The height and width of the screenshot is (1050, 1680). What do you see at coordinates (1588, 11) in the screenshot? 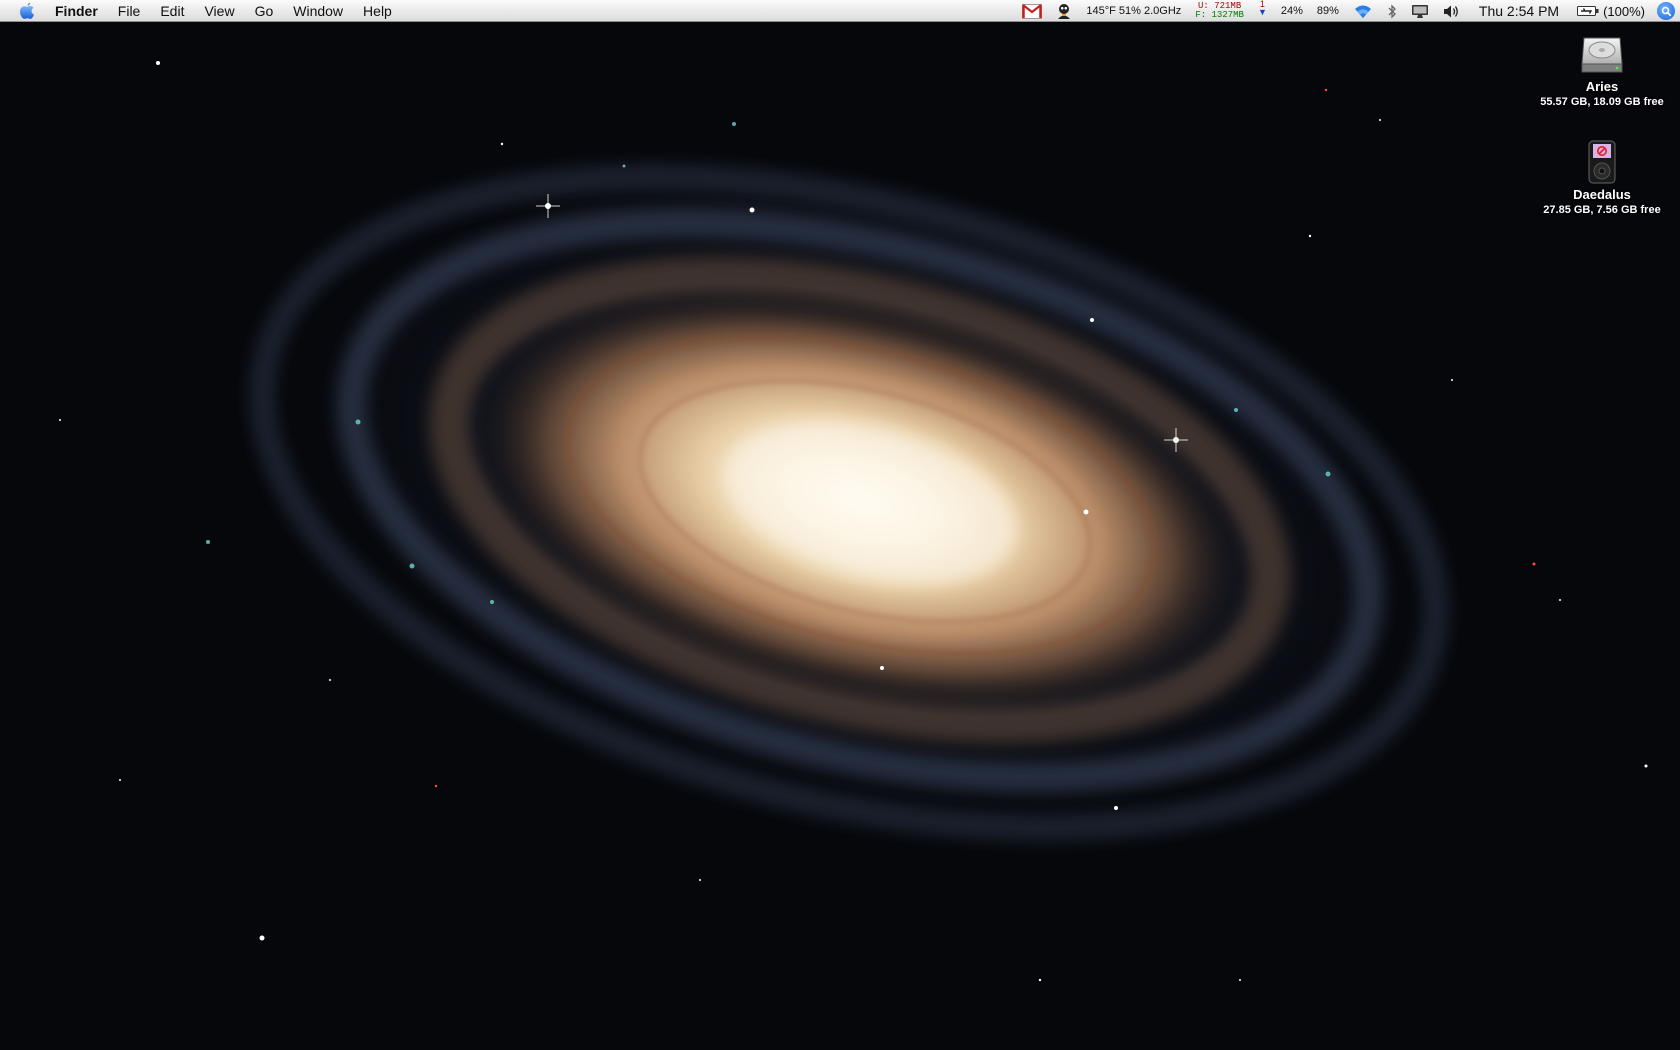
I see `battery-icon` at bounding box center [1588, 11].